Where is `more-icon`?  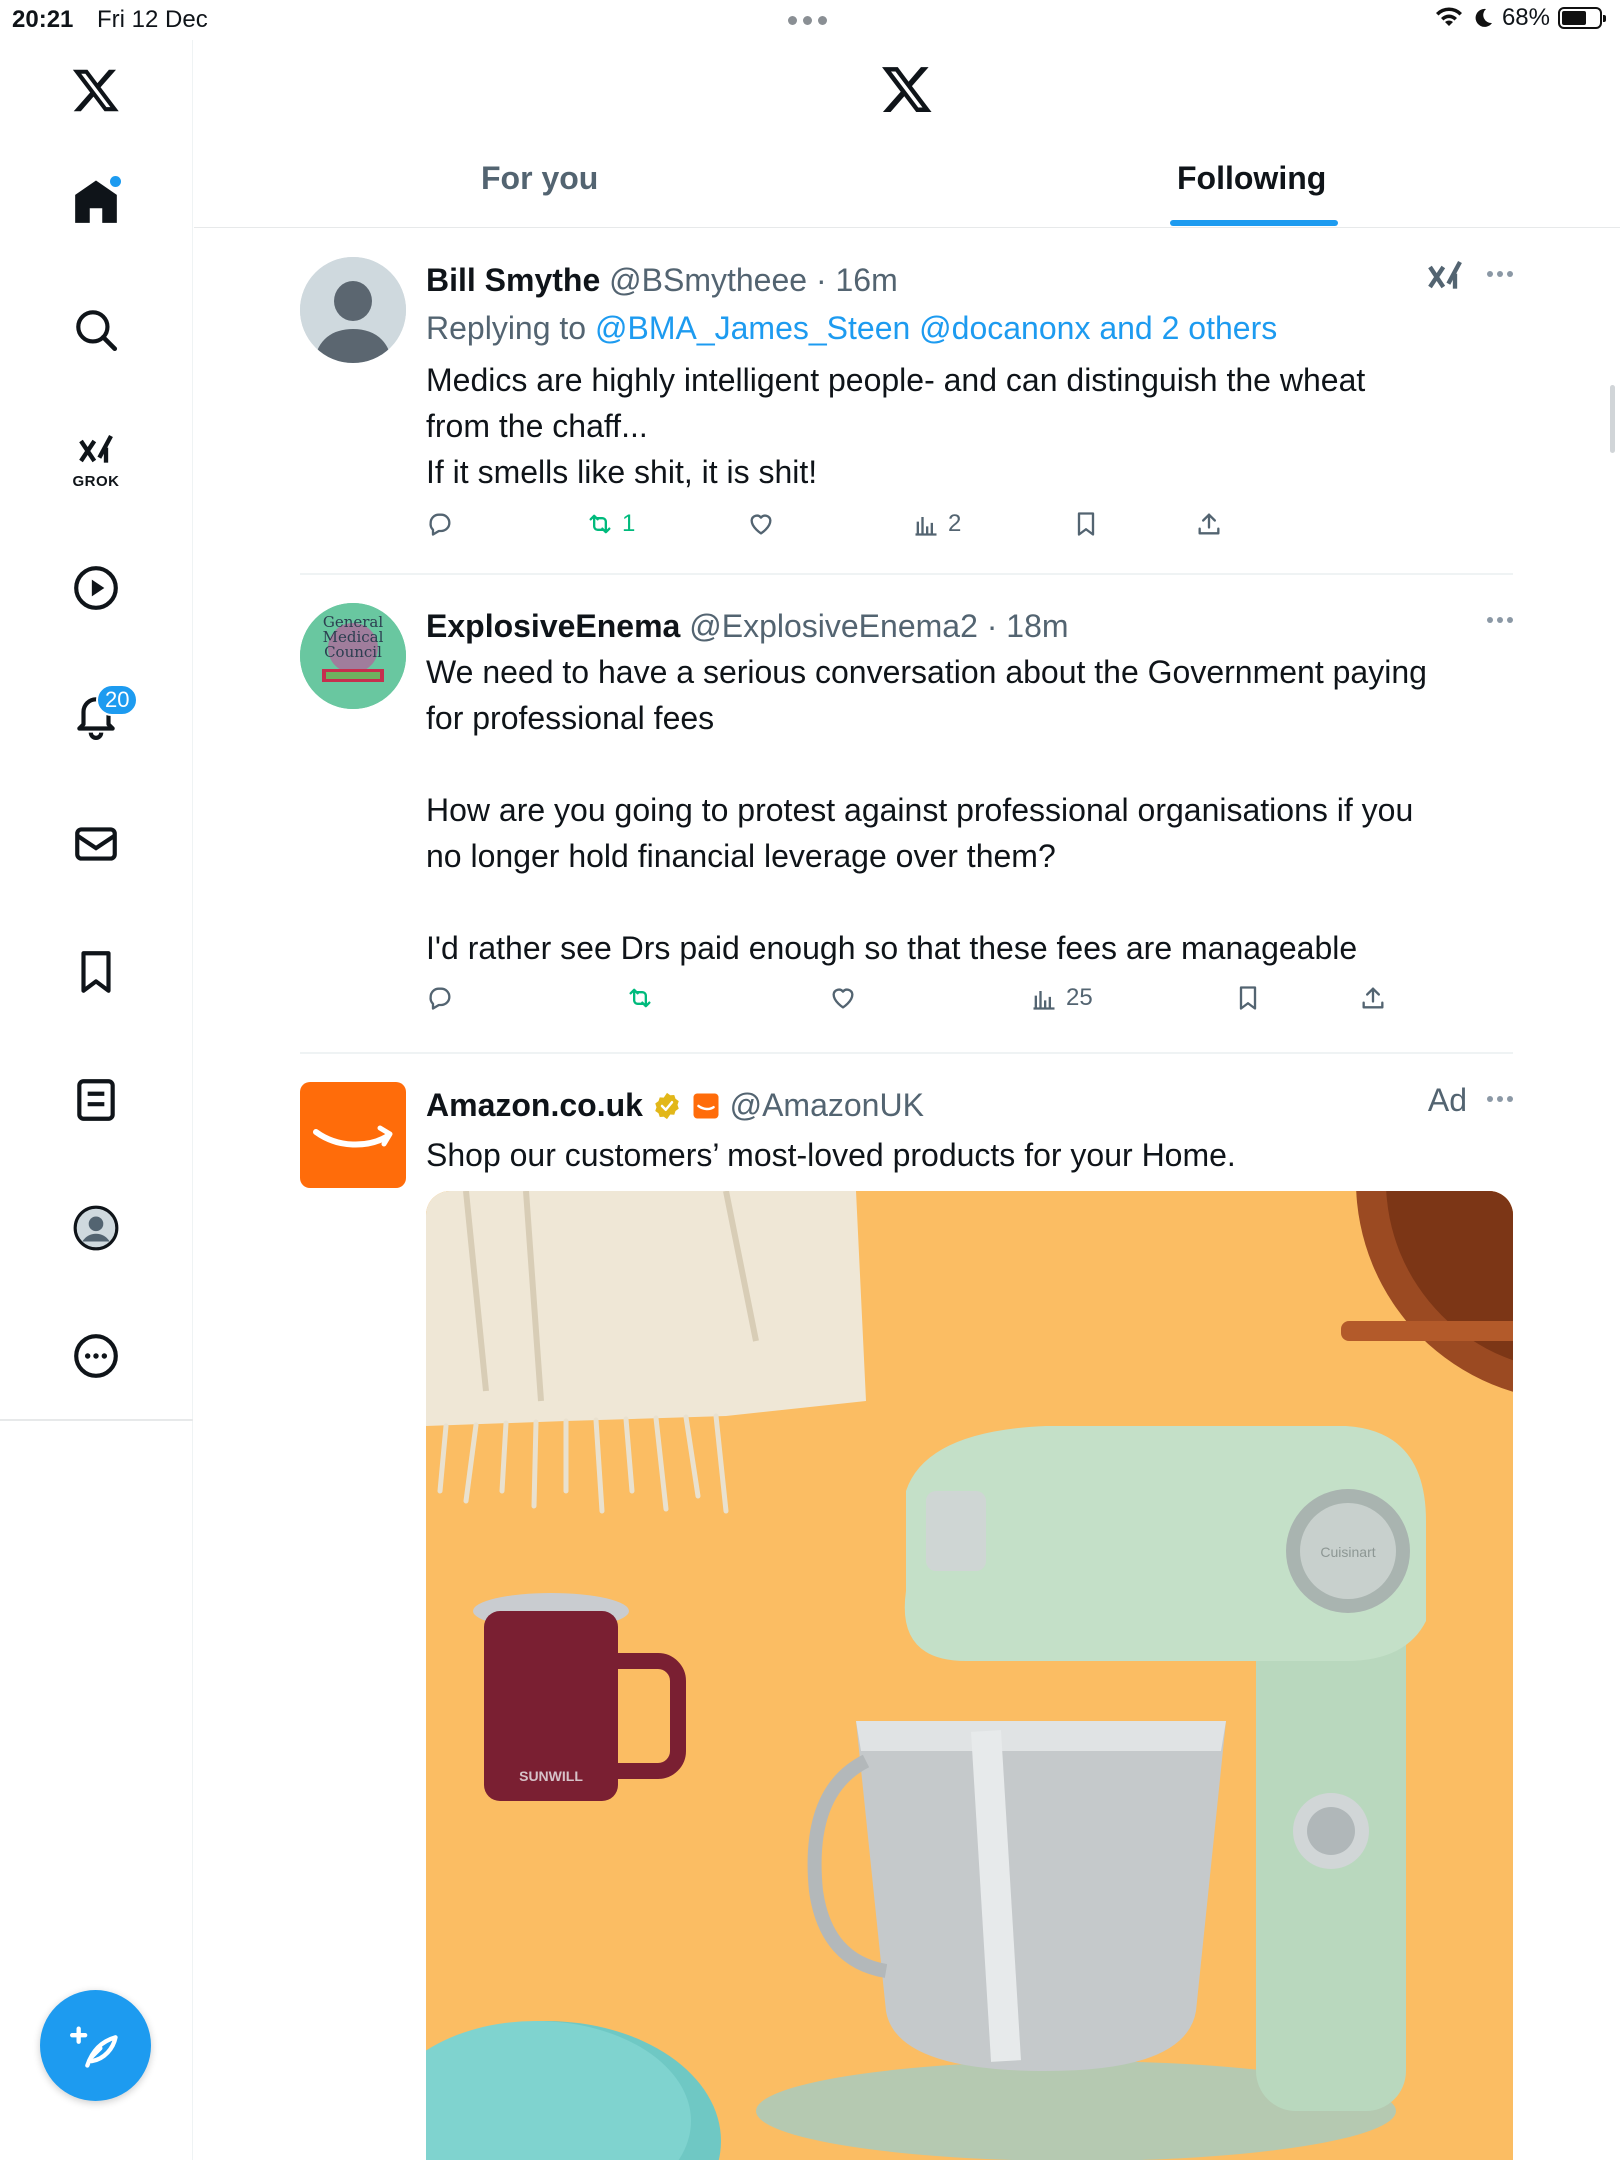 more-icon is located at coordinates (96, 1356).